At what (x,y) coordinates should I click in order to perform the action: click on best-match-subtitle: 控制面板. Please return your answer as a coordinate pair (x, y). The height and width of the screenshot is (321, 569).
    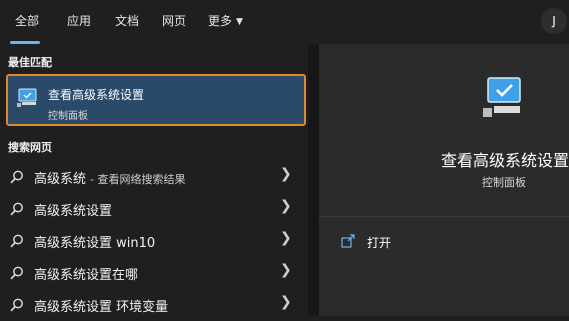
    Looking at the image, I should click on (68, 116).